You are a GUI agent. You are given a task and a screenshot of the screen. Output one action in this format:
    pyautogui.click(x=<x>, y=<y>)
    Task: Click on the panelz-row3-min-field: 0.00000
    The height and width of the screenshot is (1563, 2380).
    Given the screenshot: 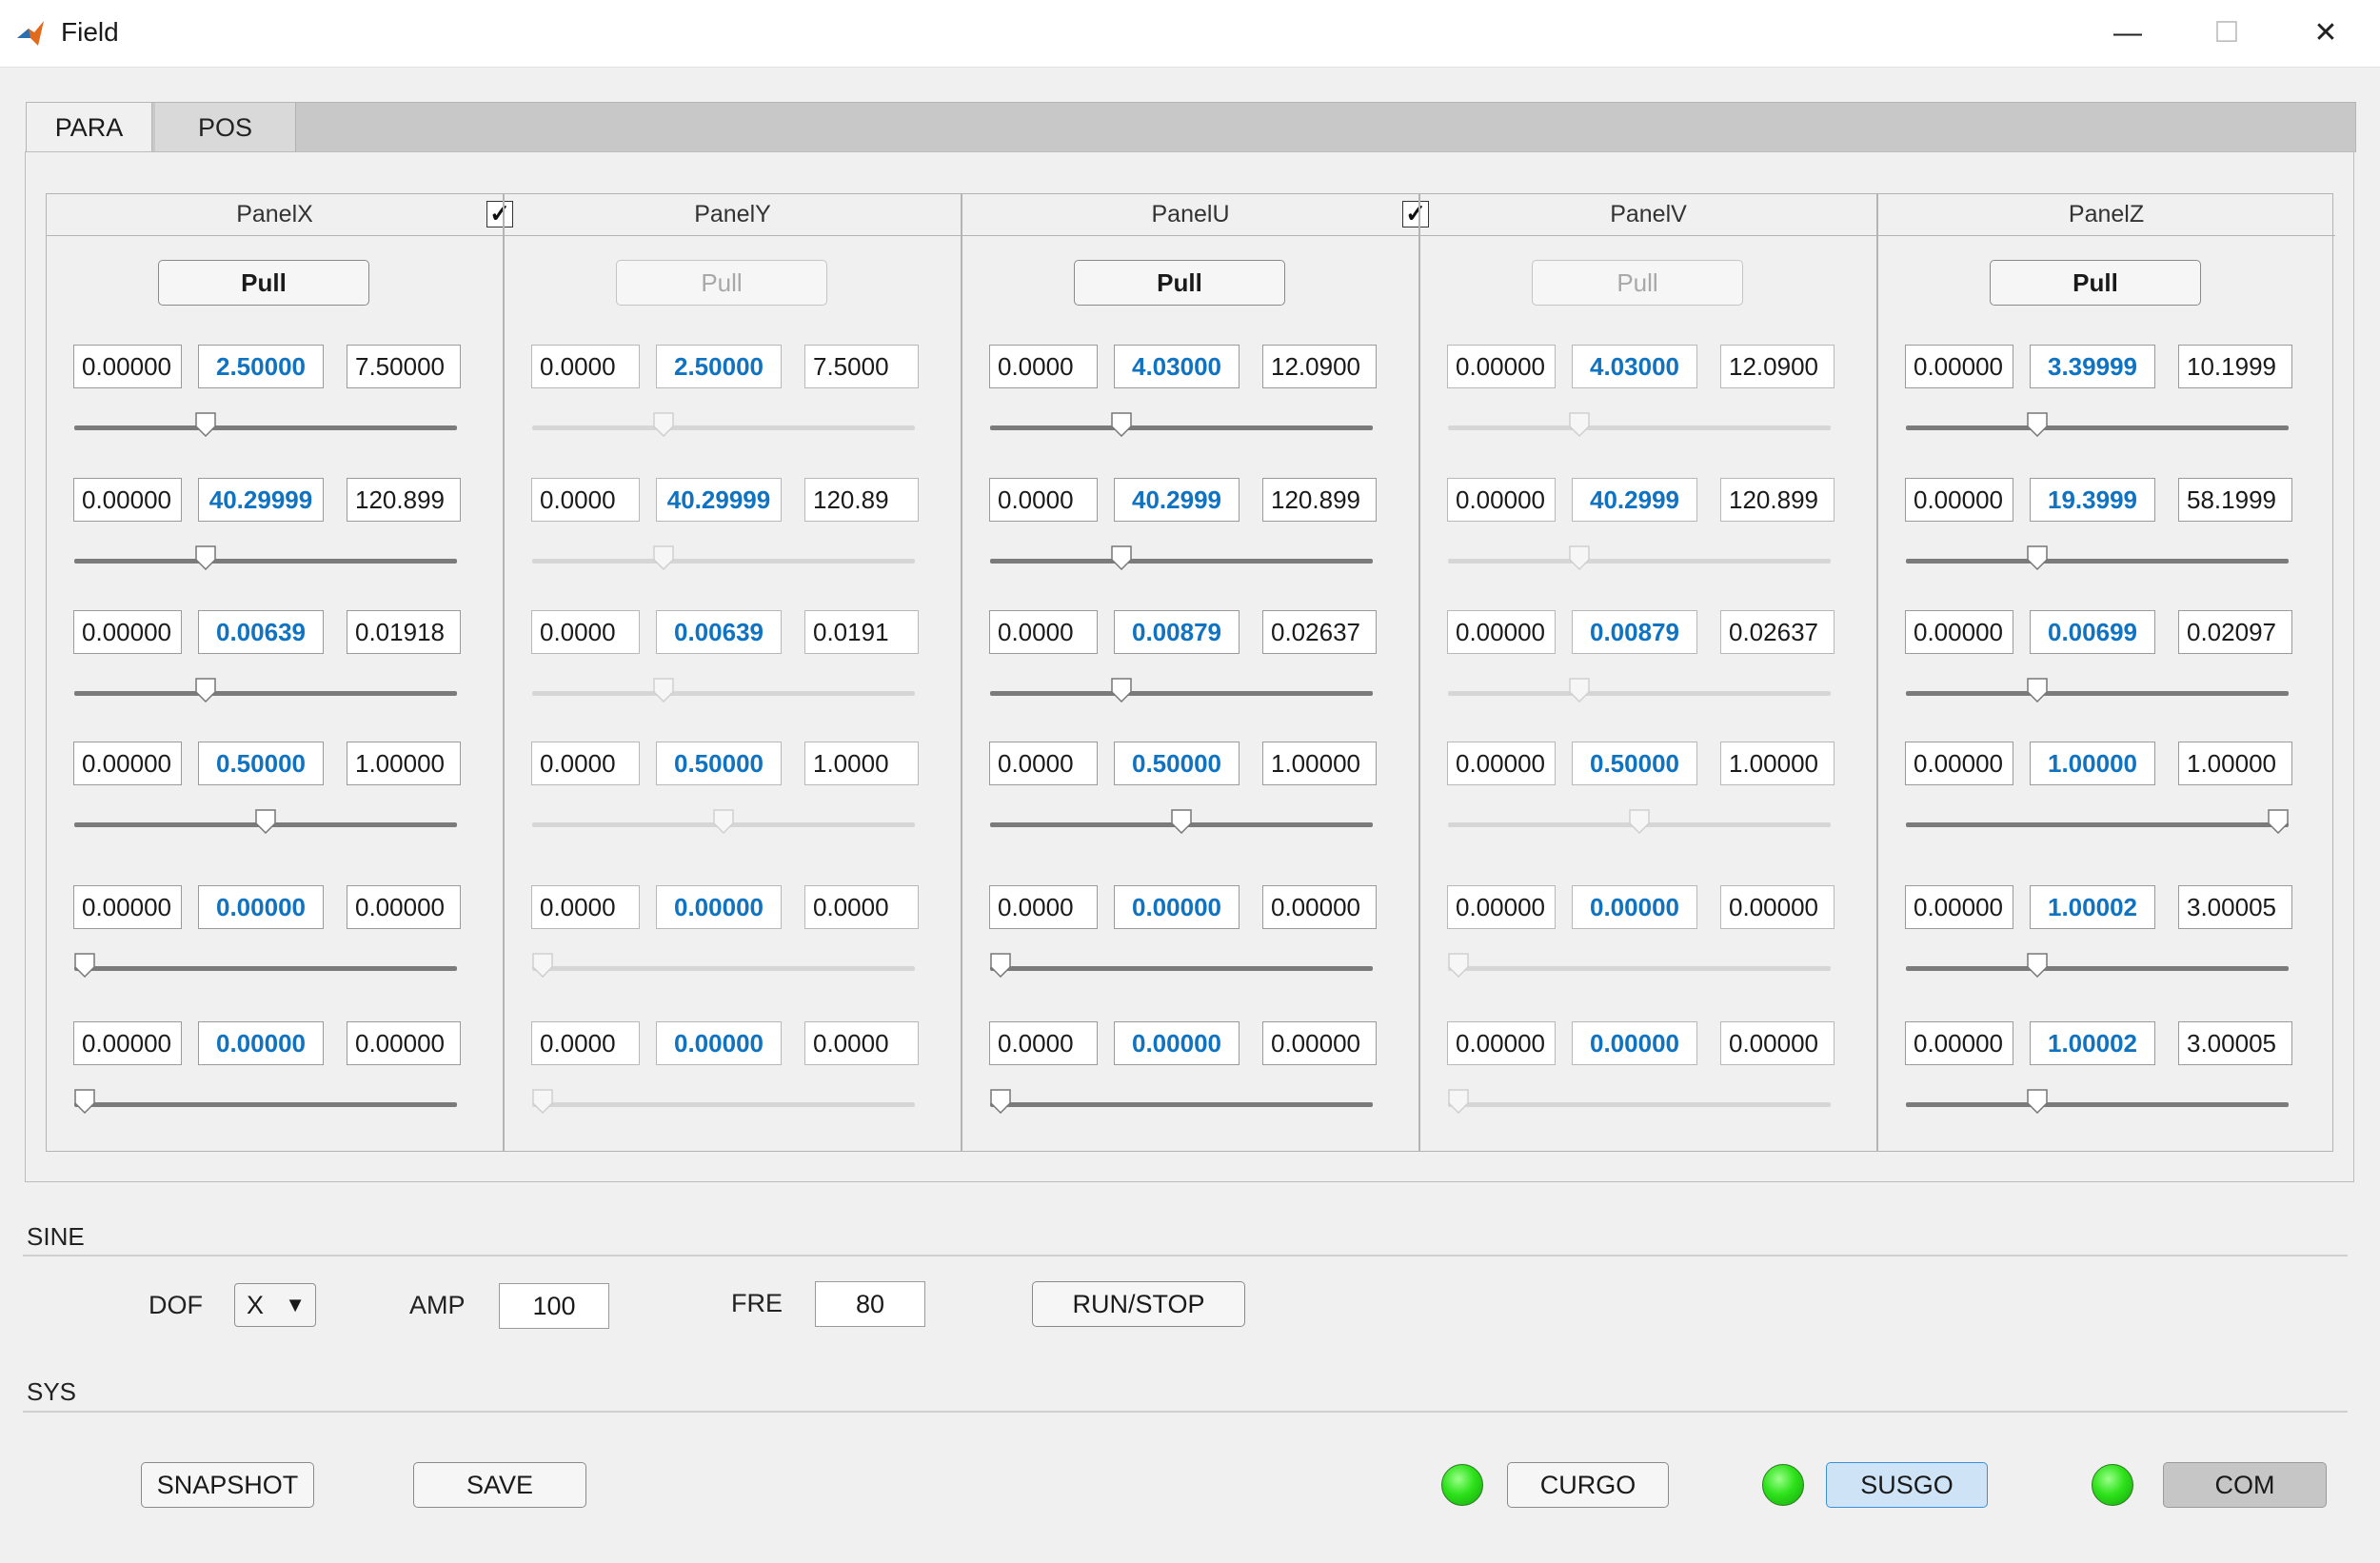 What is the action you would take?
    pyautogui.click(x=1959, y=632)
    